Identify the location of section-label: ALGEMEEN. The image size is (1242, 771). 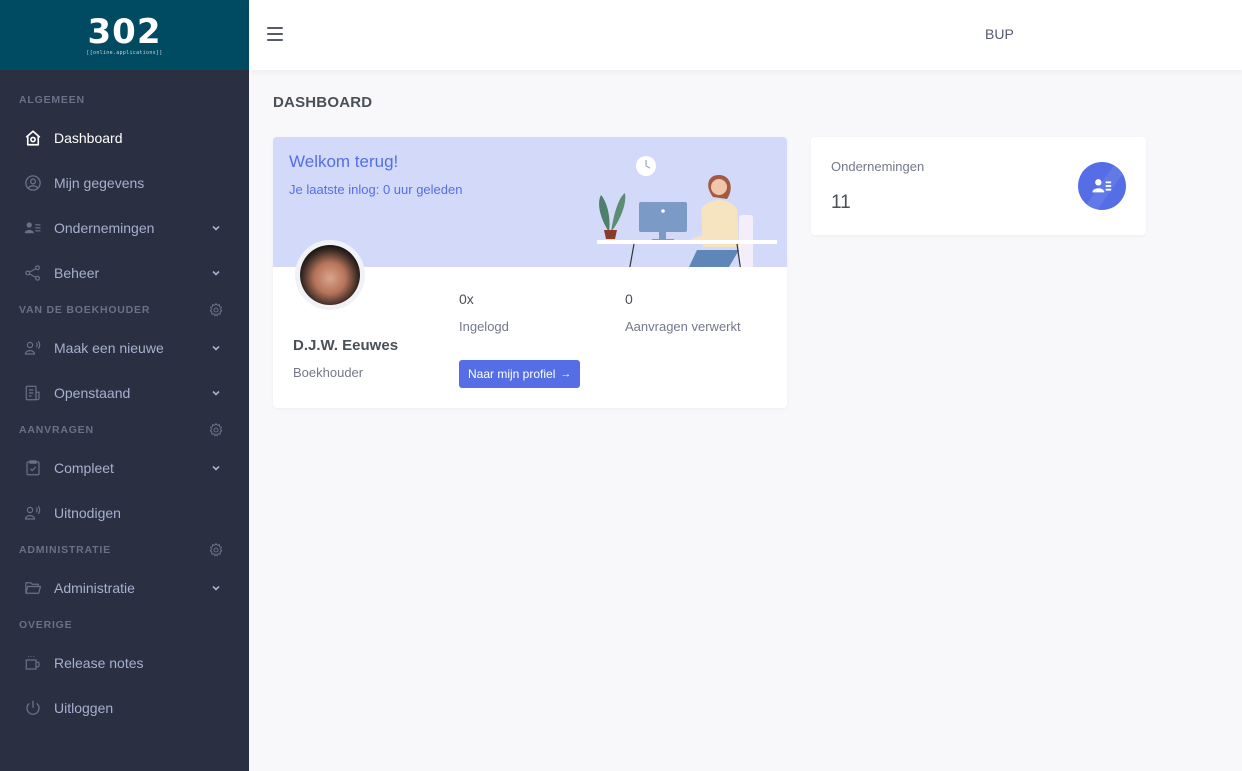
(52, 100).